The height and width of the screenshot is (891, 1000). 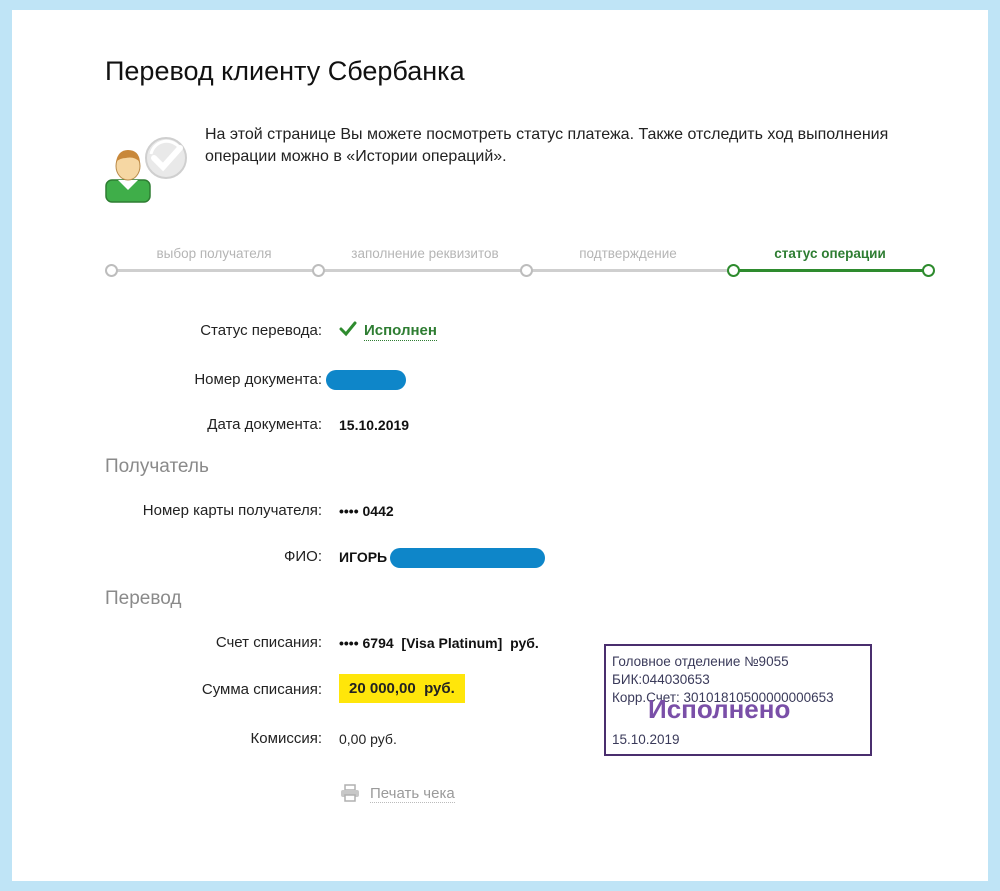 What do you see at coordinates (261, 330) in the screenshot?
I see `status-label: Статус перевода:` at bounding box center [261, 330].